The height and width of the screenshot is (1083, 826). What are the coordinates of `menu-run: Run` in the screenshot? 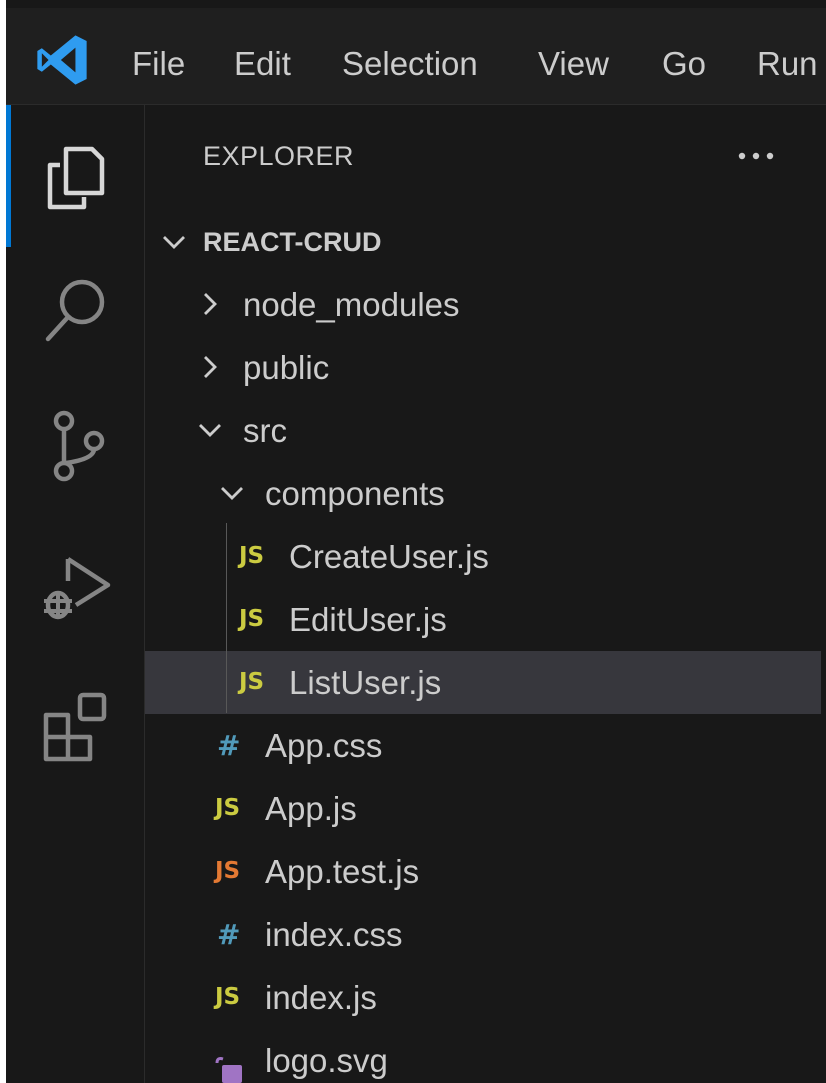 It's located at (787, 64).